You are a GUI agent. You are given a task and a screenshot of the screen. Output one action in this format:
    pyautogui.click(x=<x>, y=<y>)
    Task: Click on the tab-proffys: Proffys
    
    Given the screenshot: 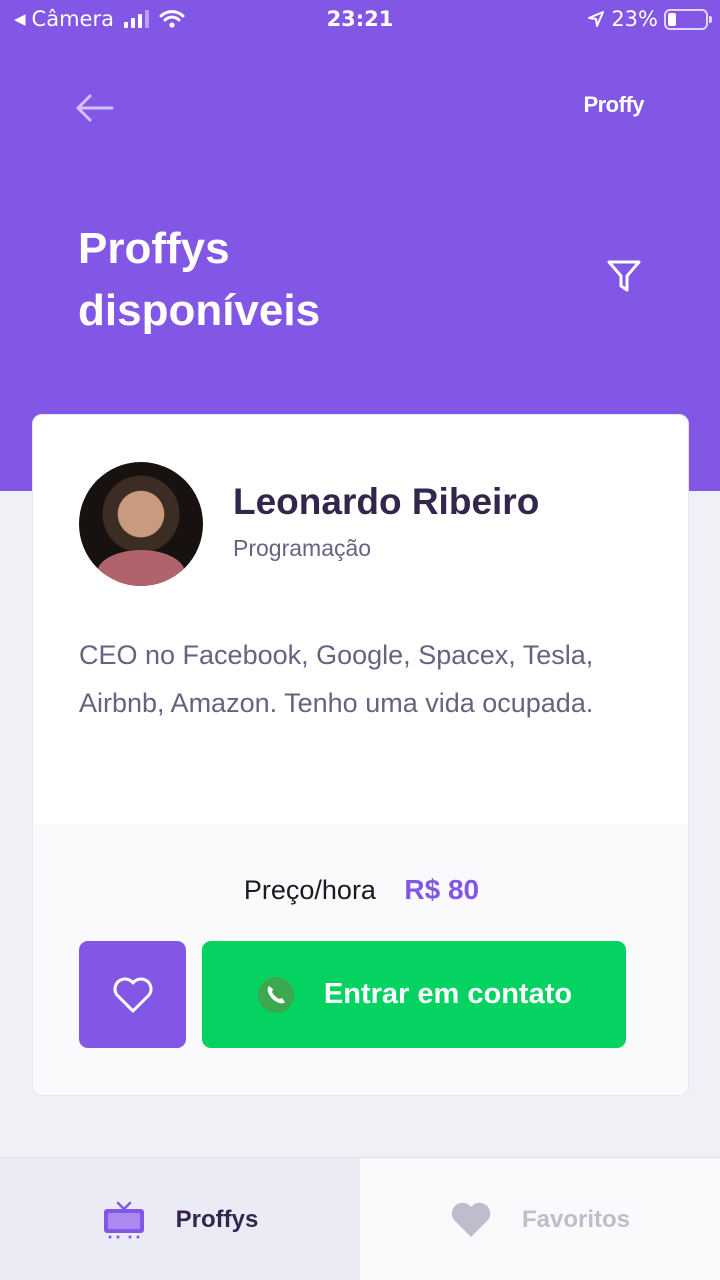 What is the action you would take?
    pyautogui.click(x=180, y=1219)
    